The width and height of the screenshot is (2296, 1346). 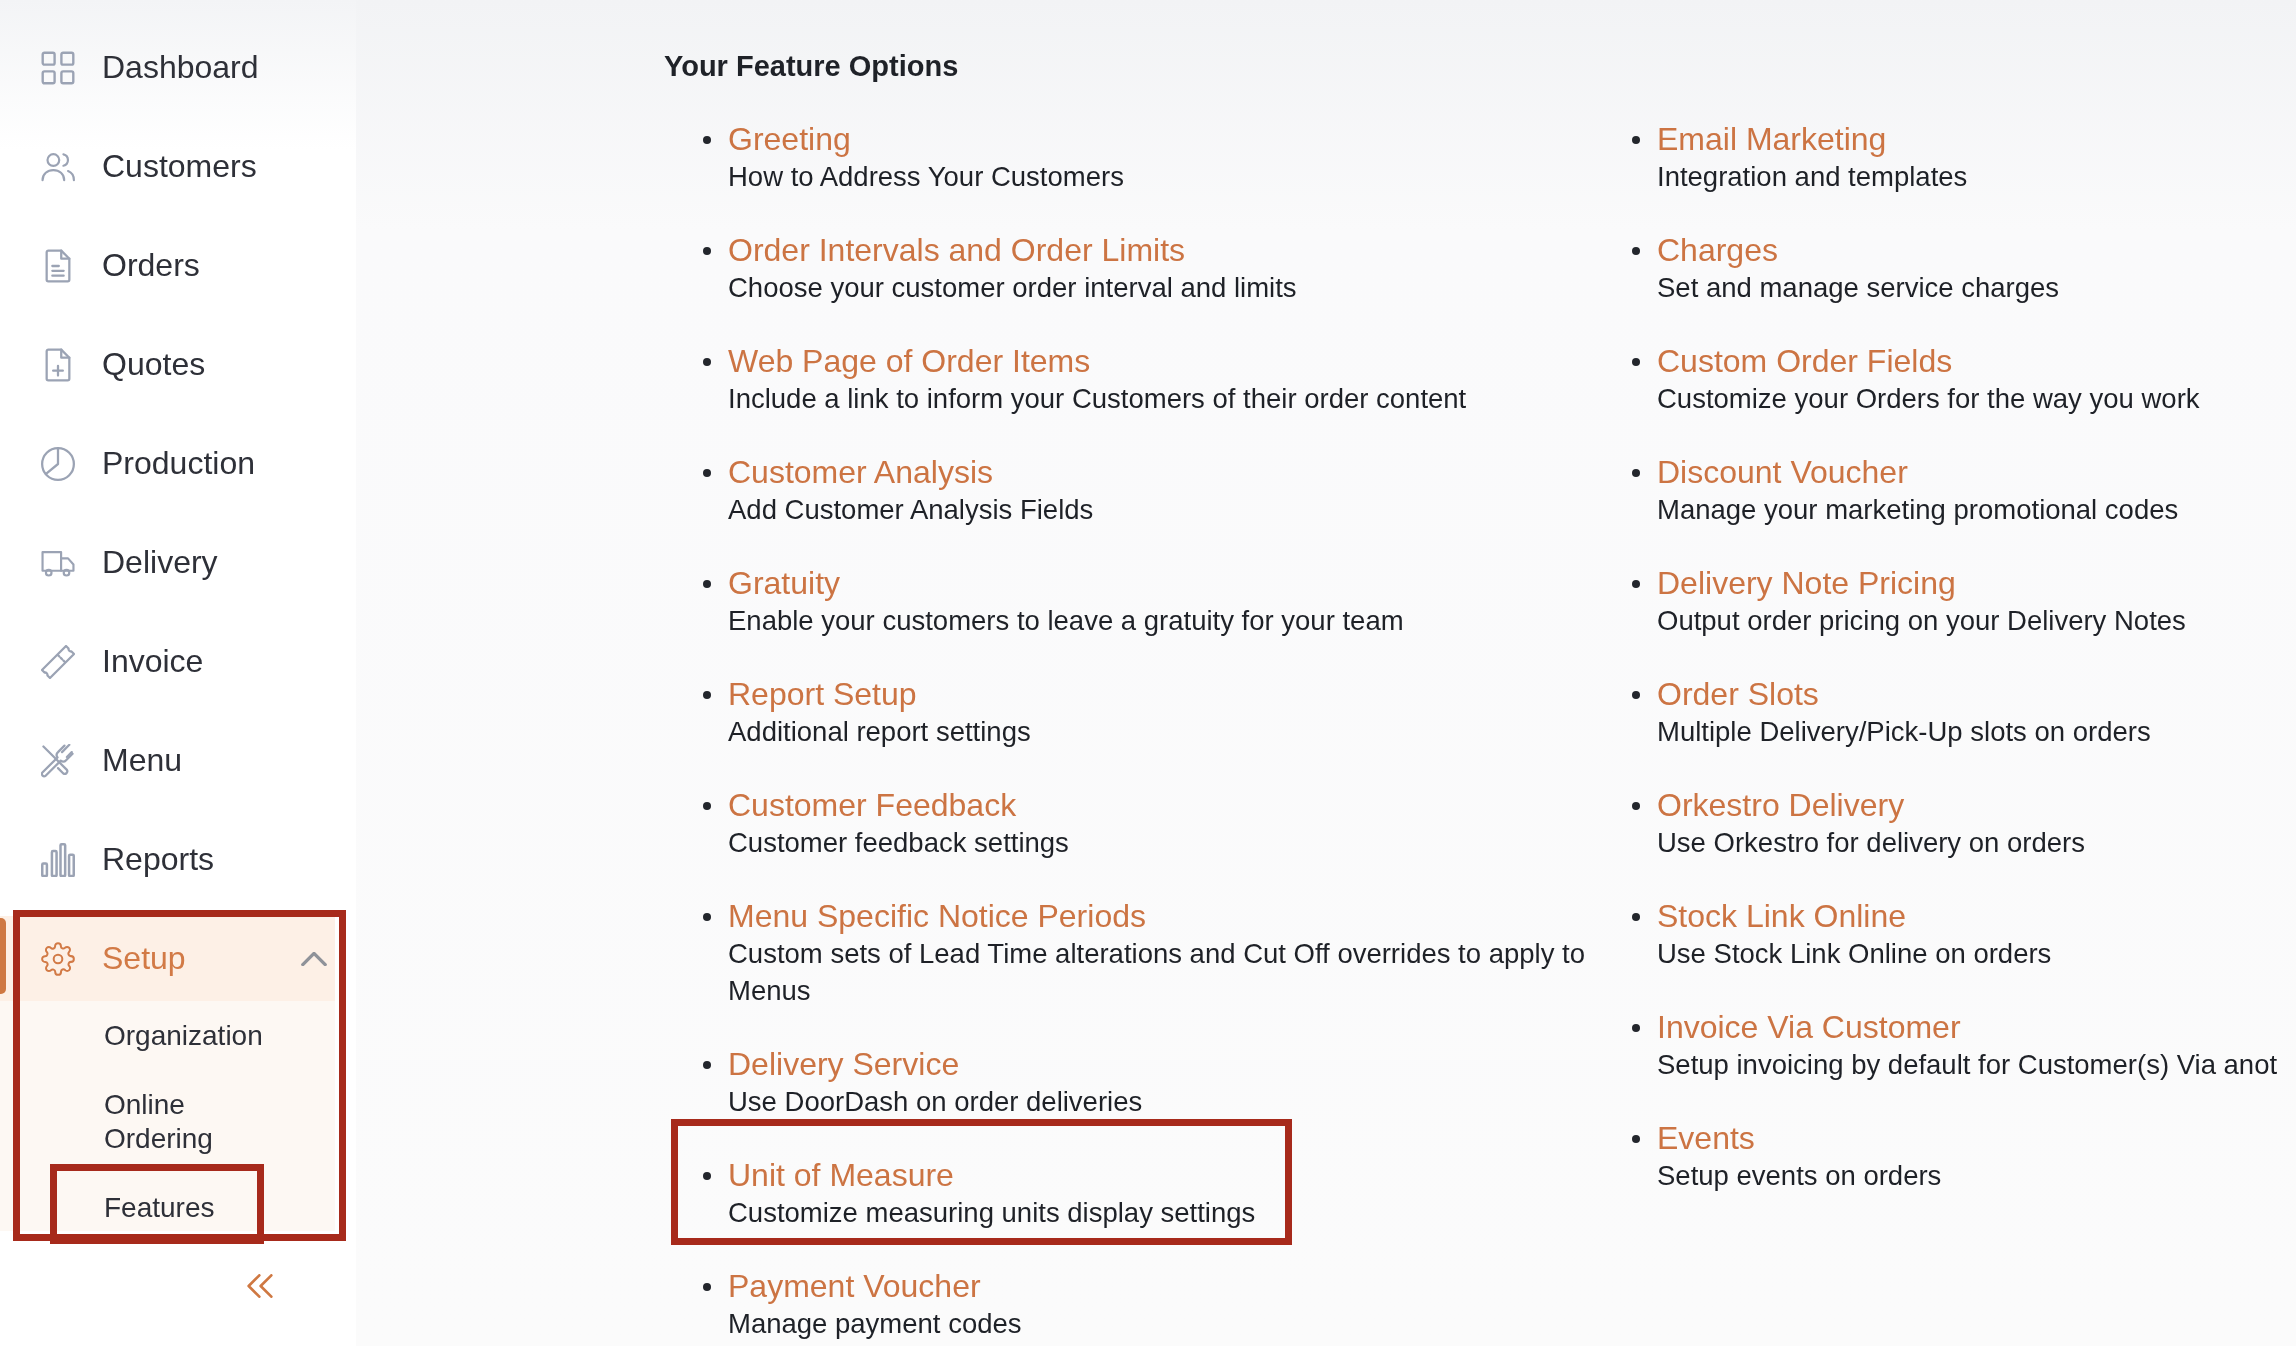 I want to click on double-chevron-left-icon, so click(x=260, y=1286).